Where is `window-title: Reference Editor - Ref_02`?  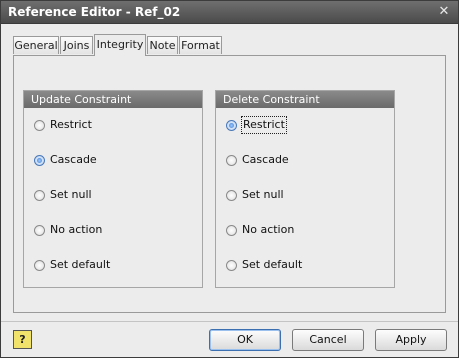
window-title: Reference Editor - Ref_02 is located at coordinates (94, 12).